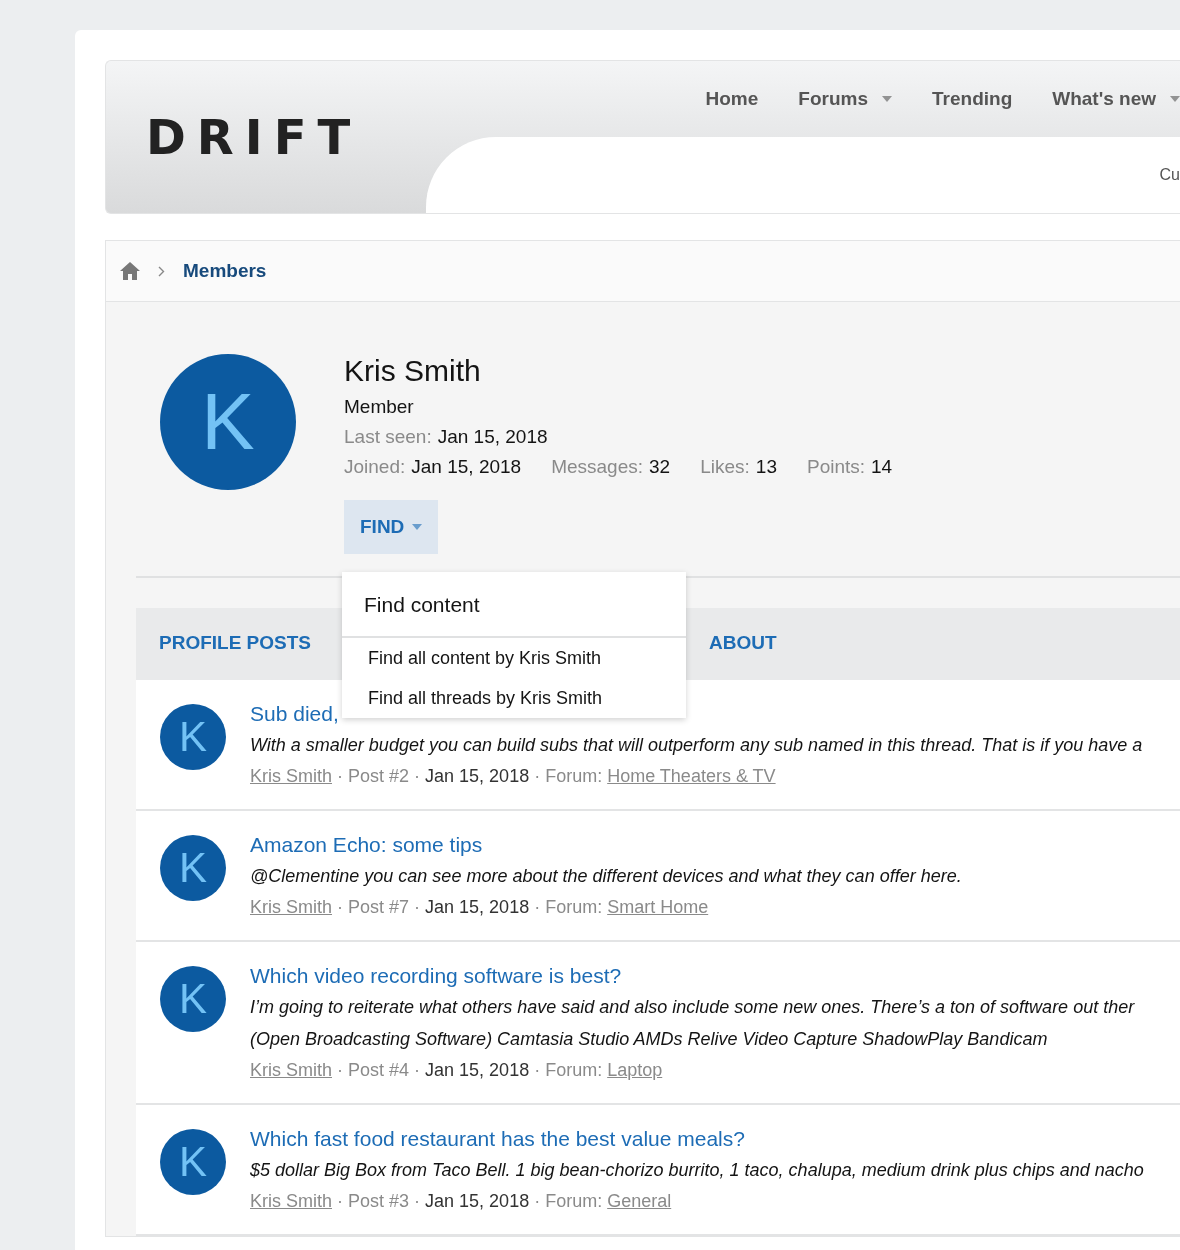 The width and height of the screenshot is (1180, 1250). I want to click on post-snippet: $5 dollar Big Box from Taco Bell. 1 big bean-chorizo burrito, 1 taco, chalupa, medium drink plus chips and nacho, so click(697, 1170).